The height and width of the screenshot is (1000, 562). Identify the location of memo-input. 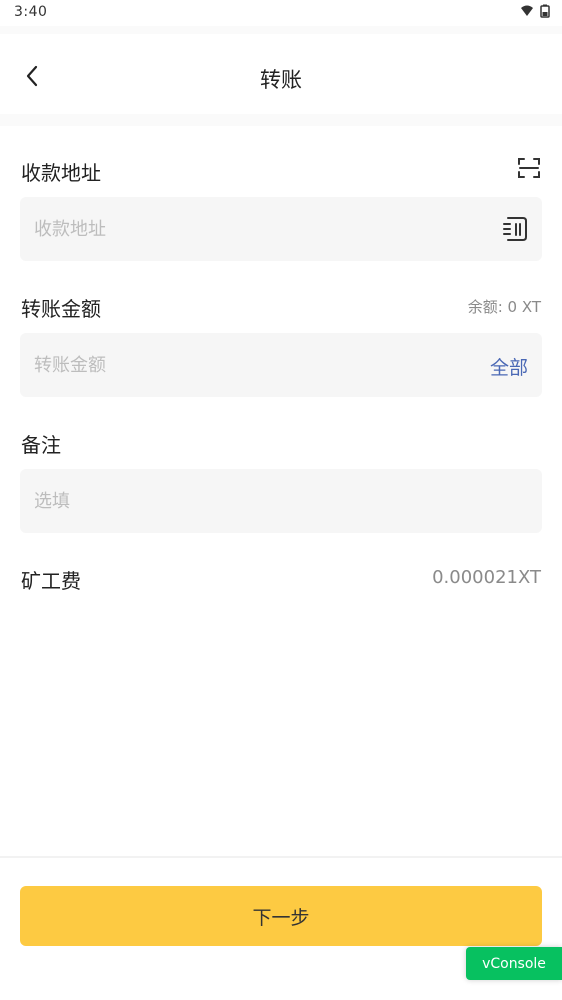
(254, 501).